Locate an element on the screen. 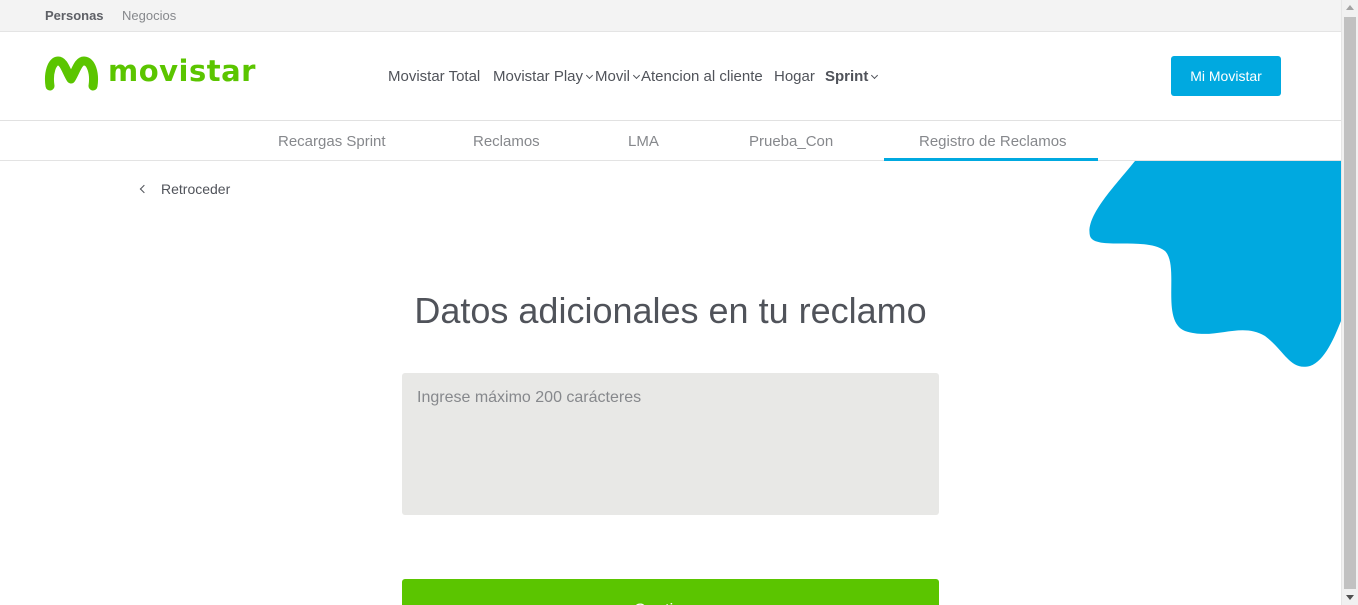 The width and height of the screenshot is (1358, 605). tab-prueba-con: Prueba_Con is located at coordinates (791, 141).